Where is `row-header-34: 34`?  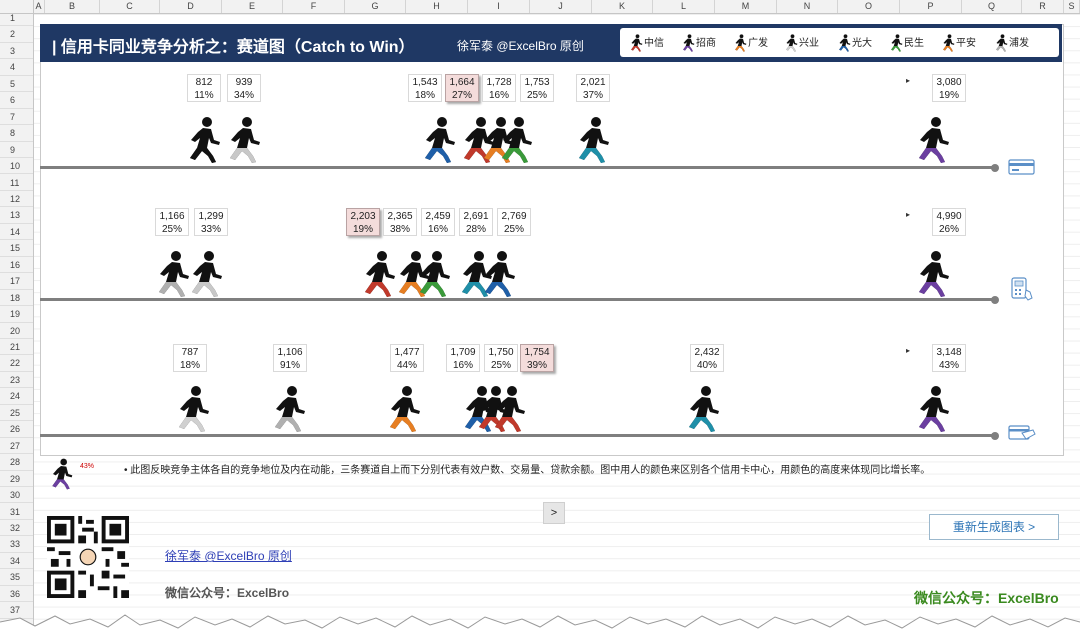
row-header-34: 34 is located at coordinates (16, 561).